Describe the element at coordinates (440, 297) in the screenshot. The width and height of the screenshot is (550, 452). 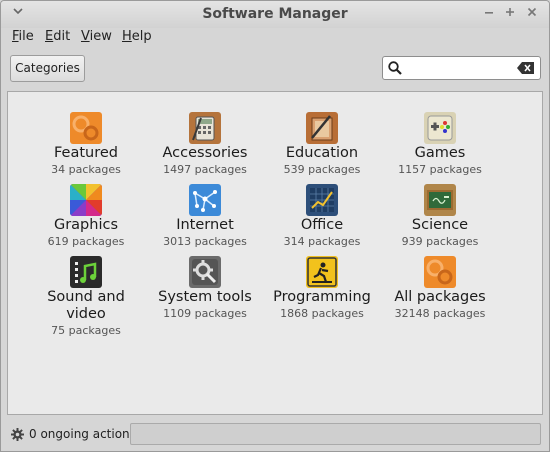
I see `category-name: All packages` at that location.